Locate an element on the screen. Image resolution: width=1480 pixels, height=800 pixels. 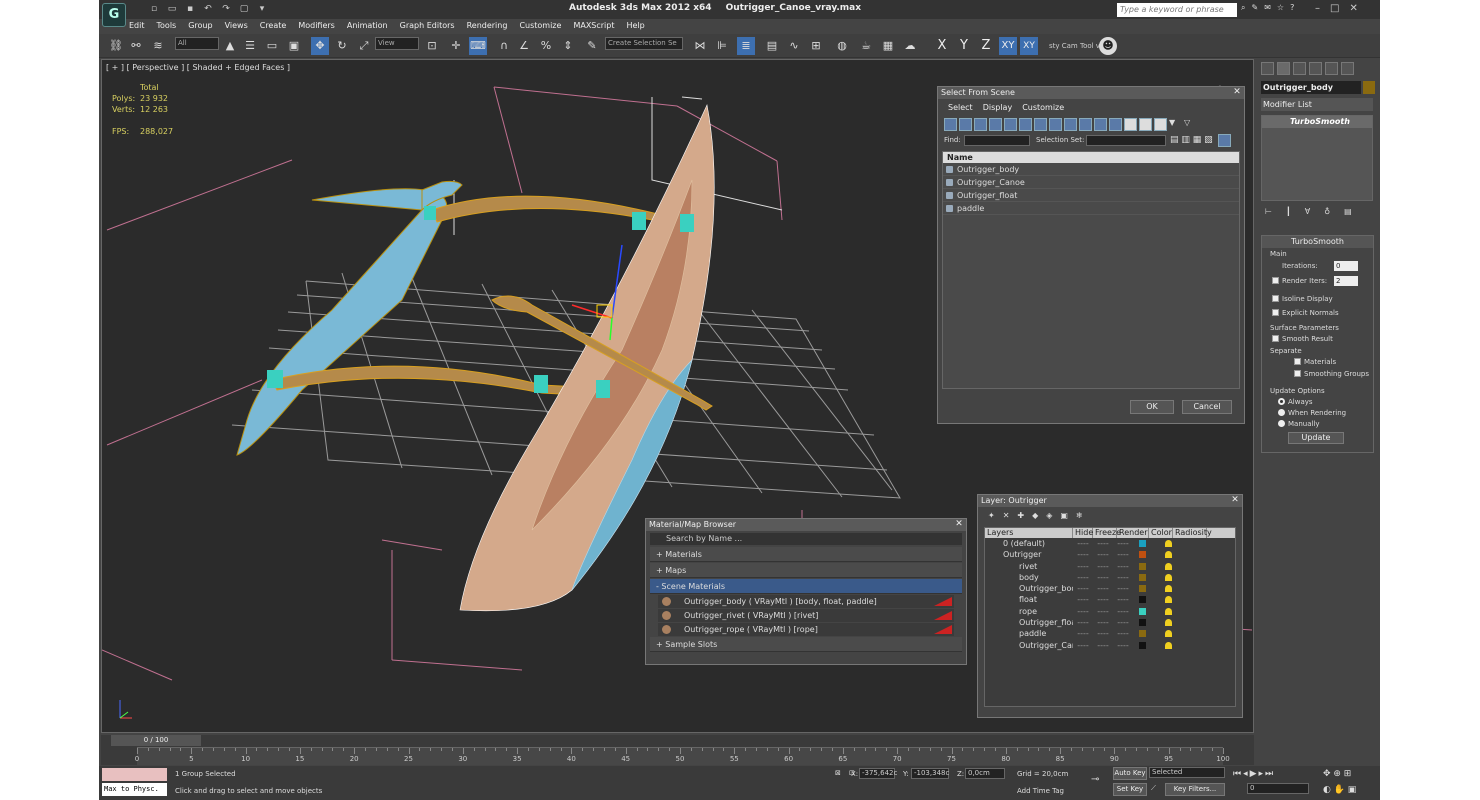
selection-set-dropdown is located at coordinates (1126, 140).